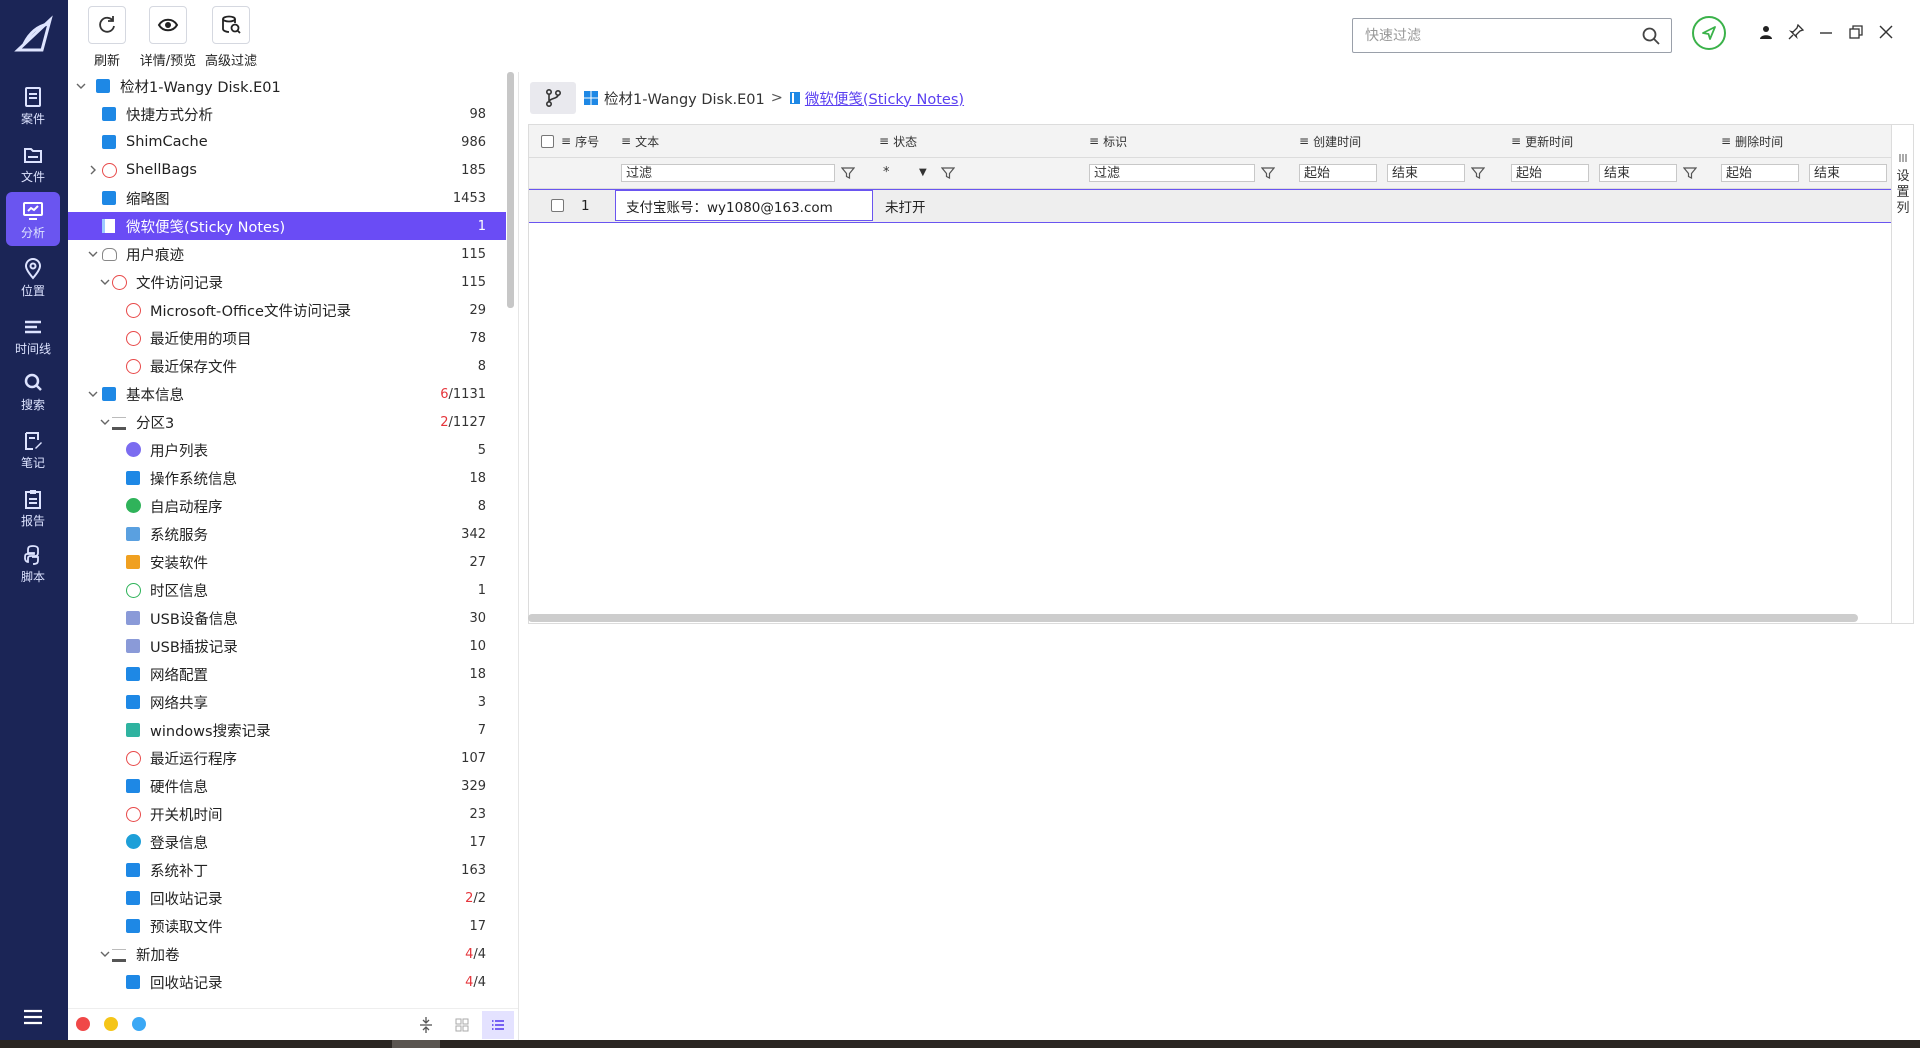 This screenshot has width=1920, height=1048. What do you see at coordinates (231, 37) in the screenshot?
I see `advanced-filter-button: 高级过滤` at bounding box center [231, 37].